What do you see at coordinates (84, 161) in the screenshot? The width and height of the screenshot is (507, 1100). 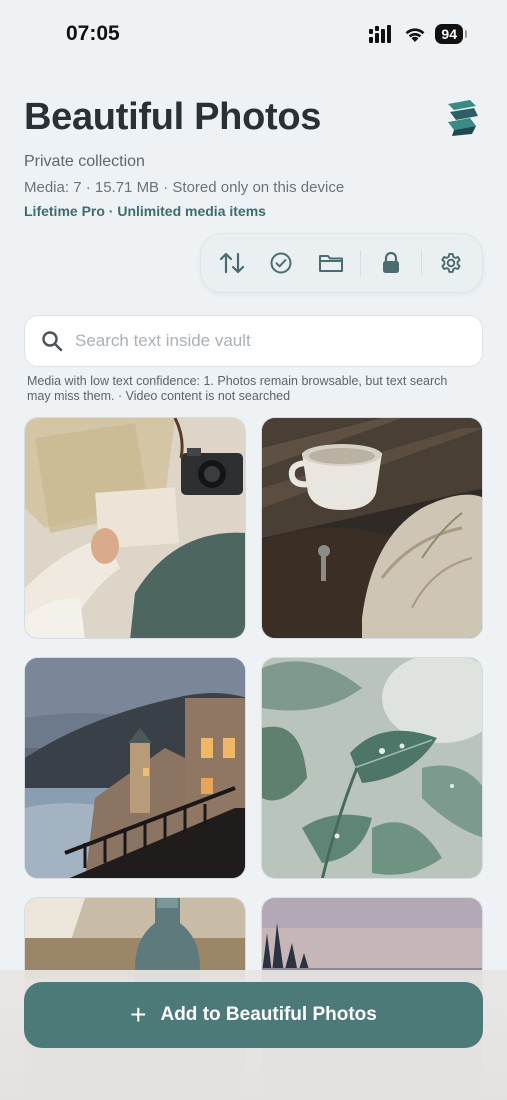 I see `collection-subtitle: Private collection` at bounding box center [84, 161].